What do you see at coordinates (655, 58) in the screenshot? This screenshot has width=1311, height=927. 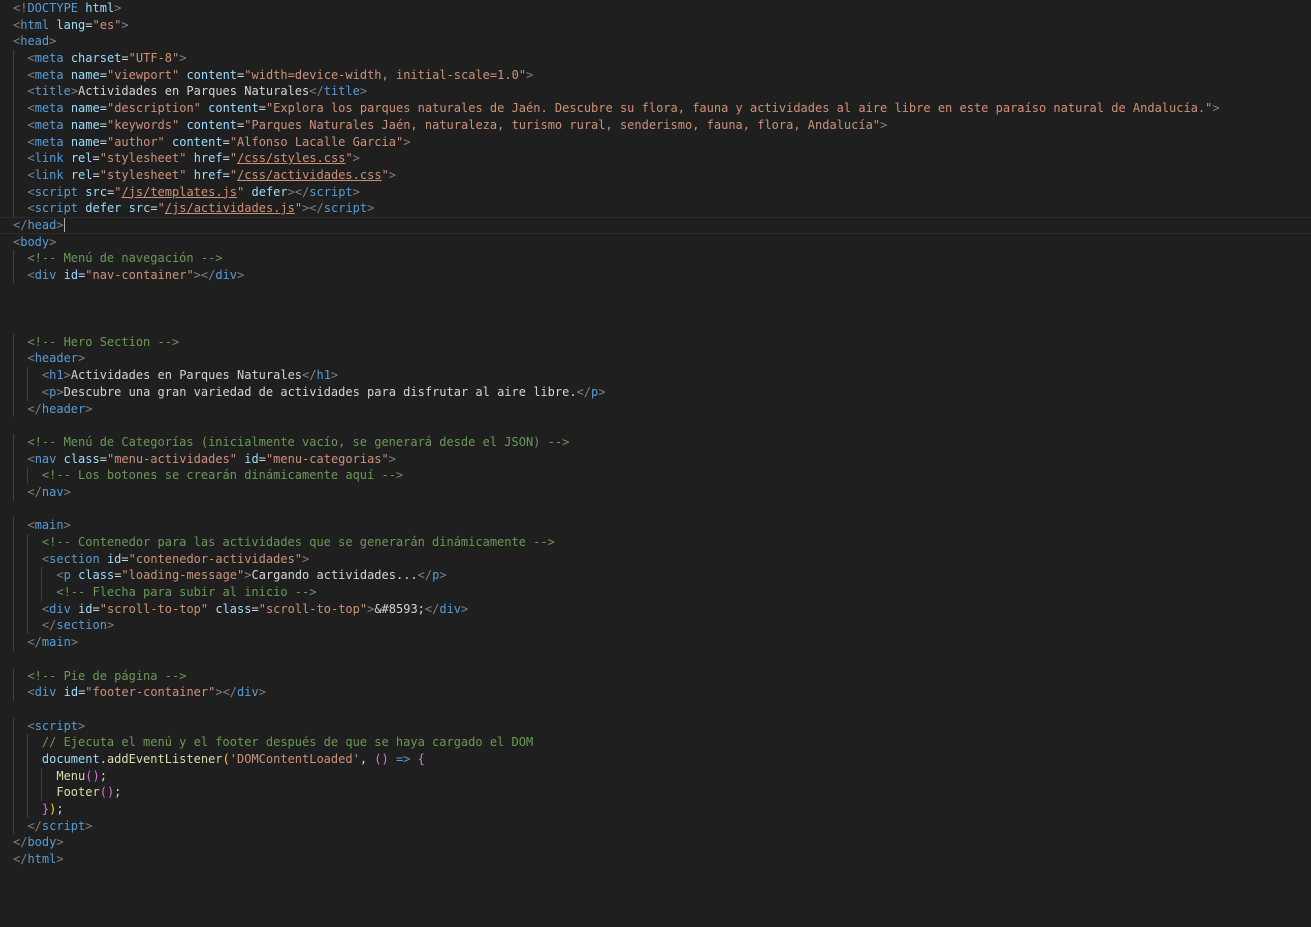 I see `code-line: <meta charset="UTF-8">` at bounding box center [655, 58].